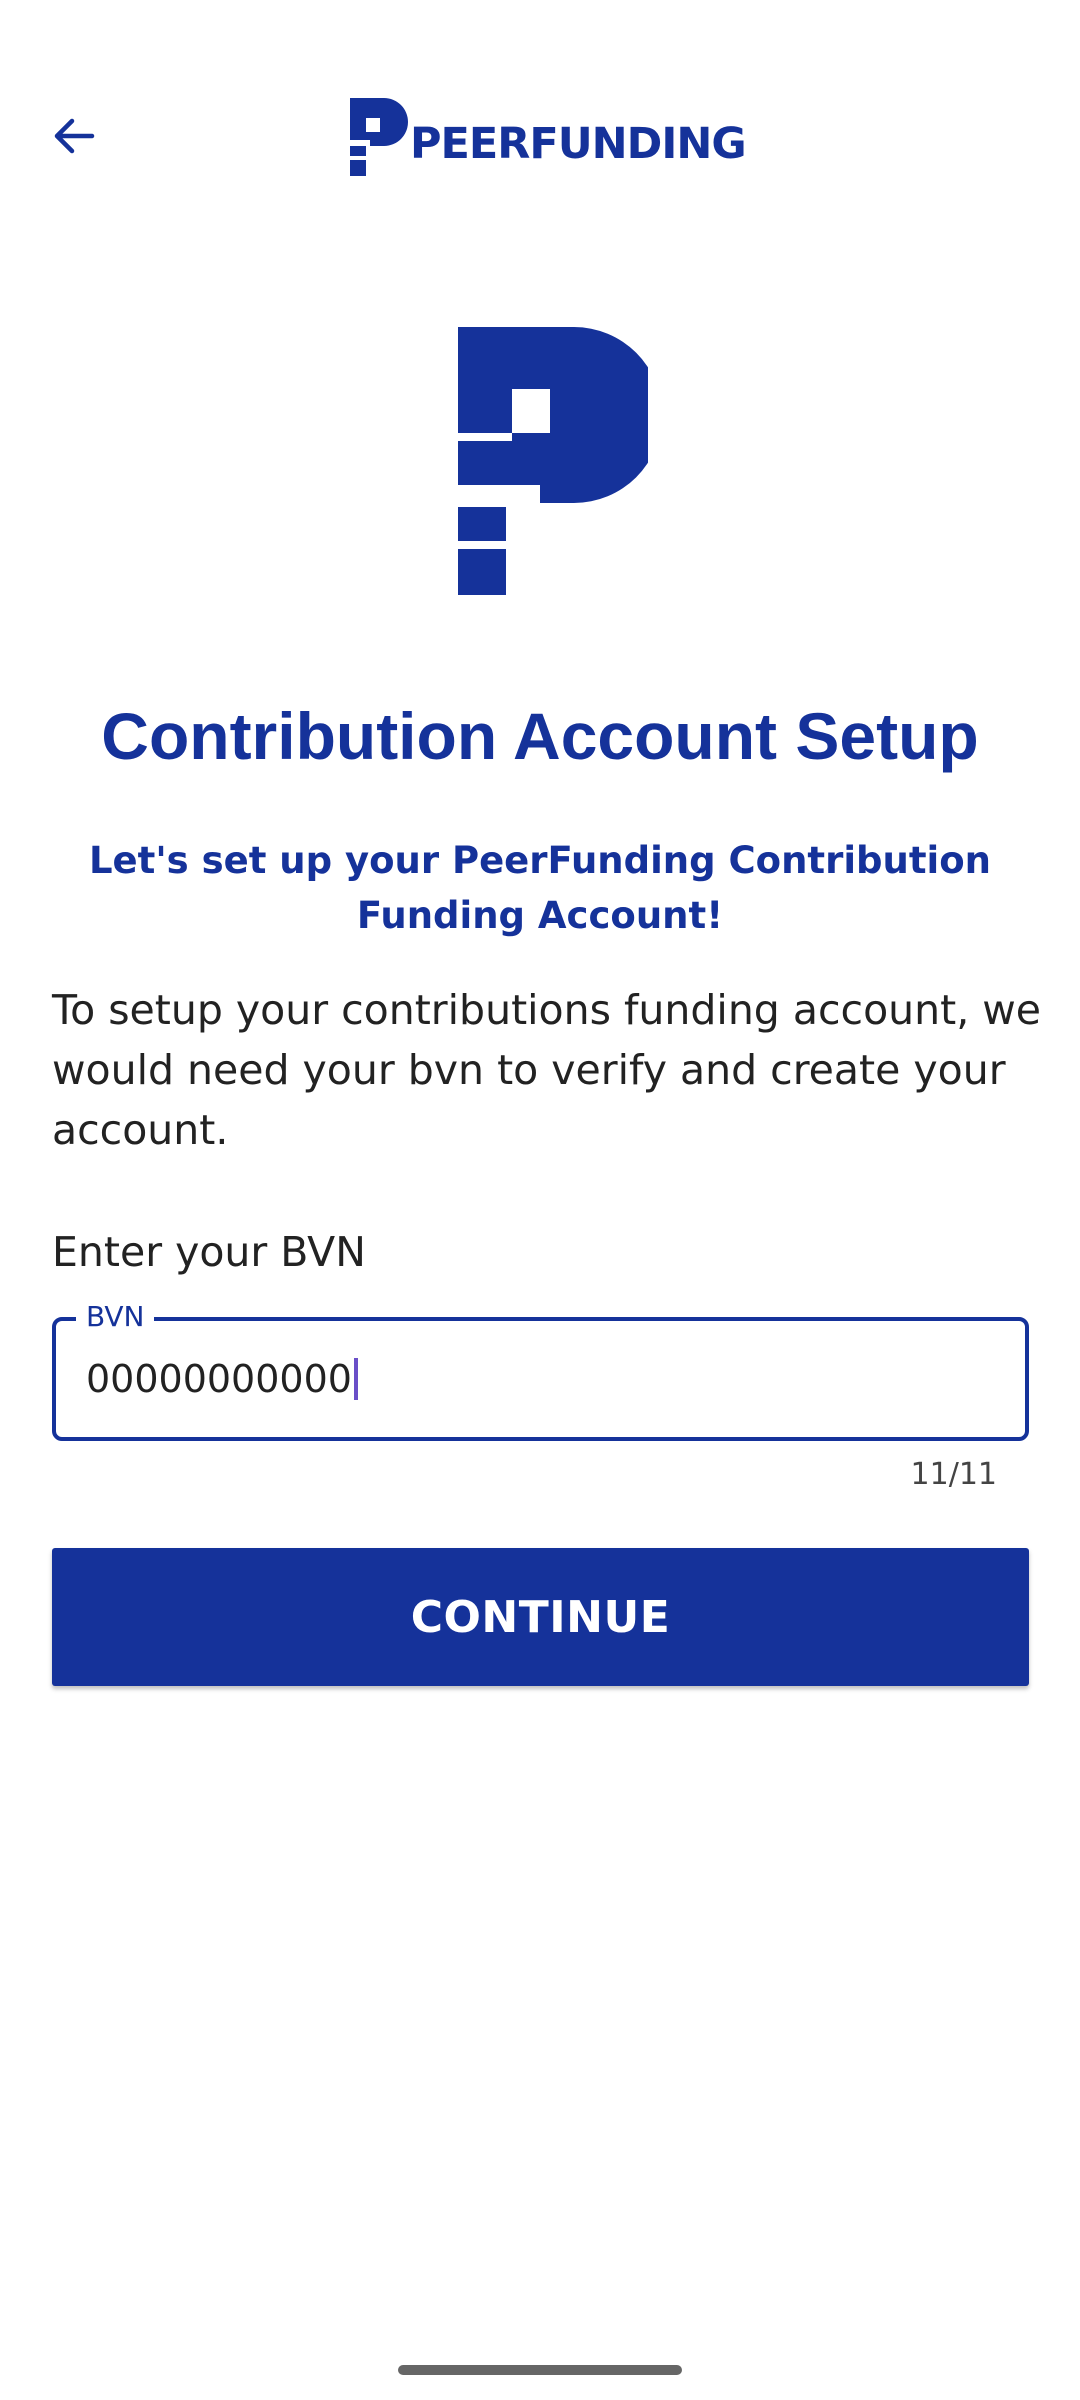  Describe the element at coordinates (219, 1379) in the screenshot. I see `bvn-input-value: 00000000000` at that location.